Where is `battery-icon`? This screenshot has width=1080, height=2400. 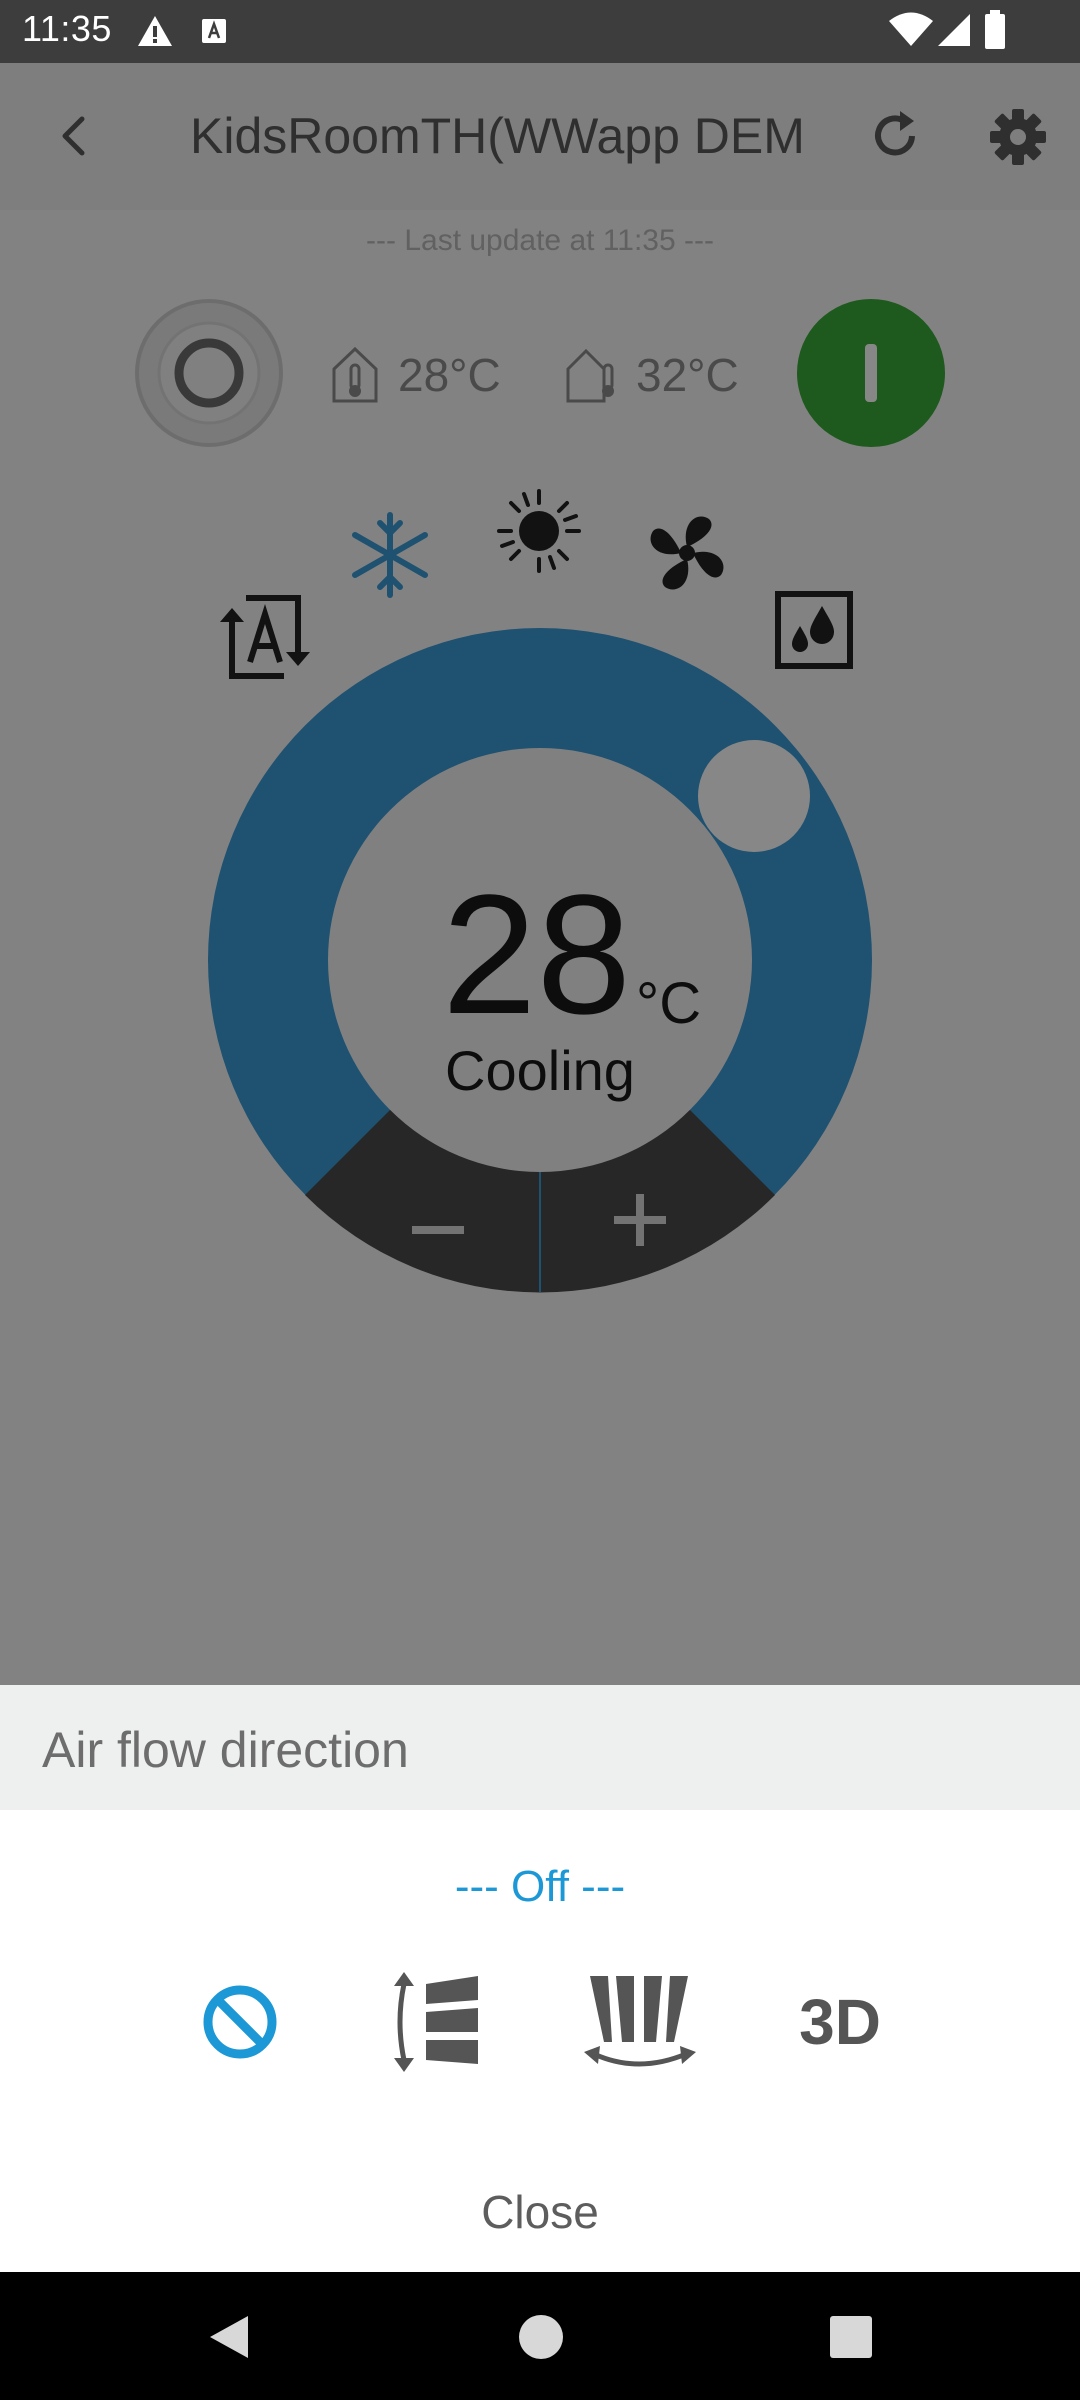
battery-icon is located at coordinates (995, 29).